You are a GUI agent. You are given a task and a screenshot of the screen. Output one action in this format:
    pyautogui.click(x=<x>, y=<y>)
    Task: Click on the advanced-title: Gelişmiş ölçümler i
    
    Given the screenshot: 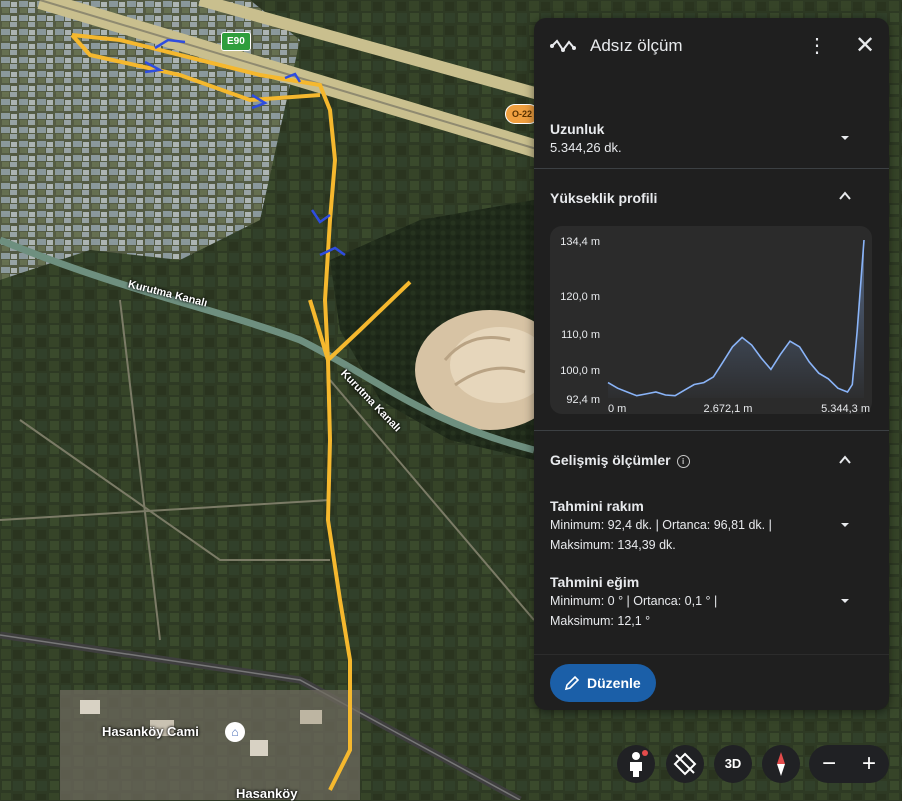 What is the action you would take?
    pyautogui.click(x=620, y=460)
    